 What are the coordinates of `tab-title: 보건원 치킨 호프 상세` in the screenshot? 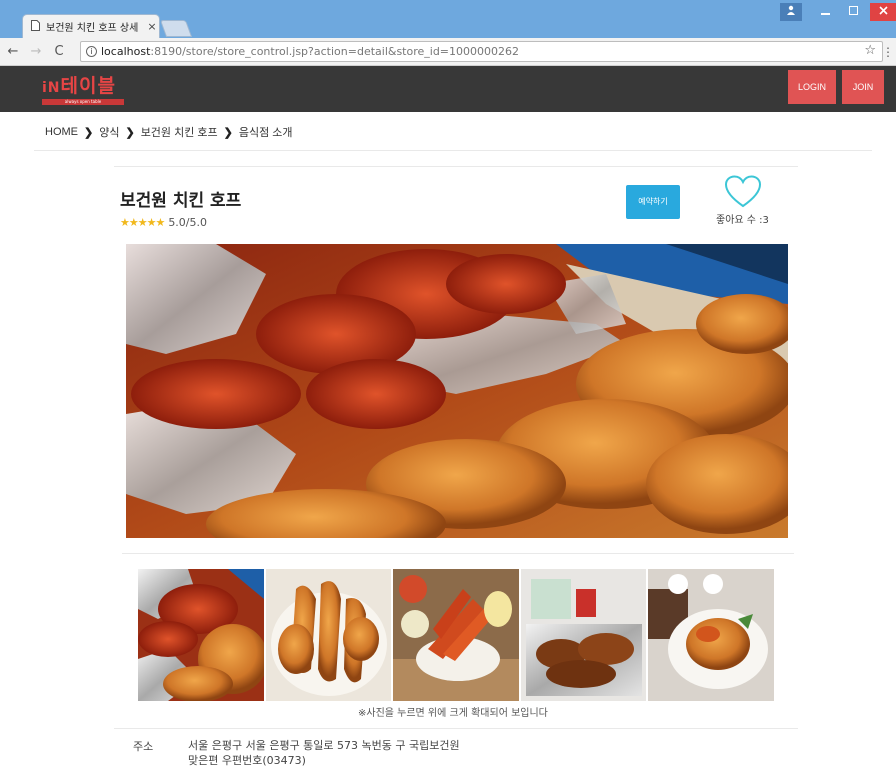 It's located at (92, 28).